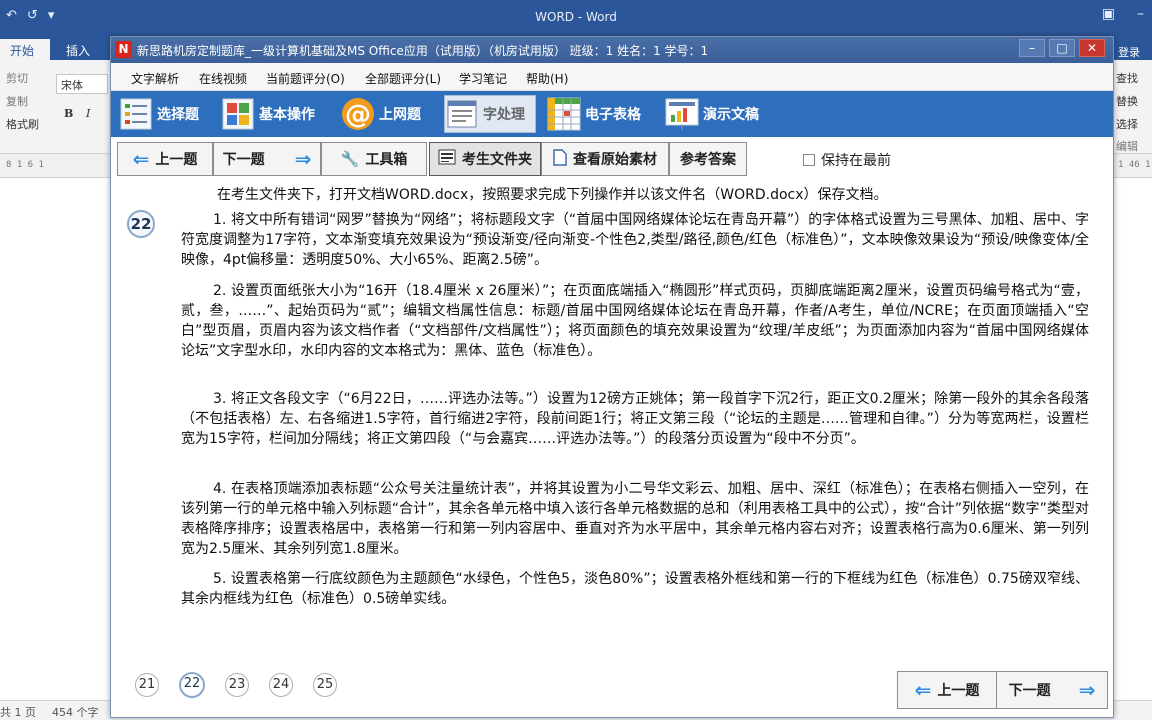  Describe the element at coordinates (243, 160) in the screenshot. I see `next-question-label: 下一题` at that location.